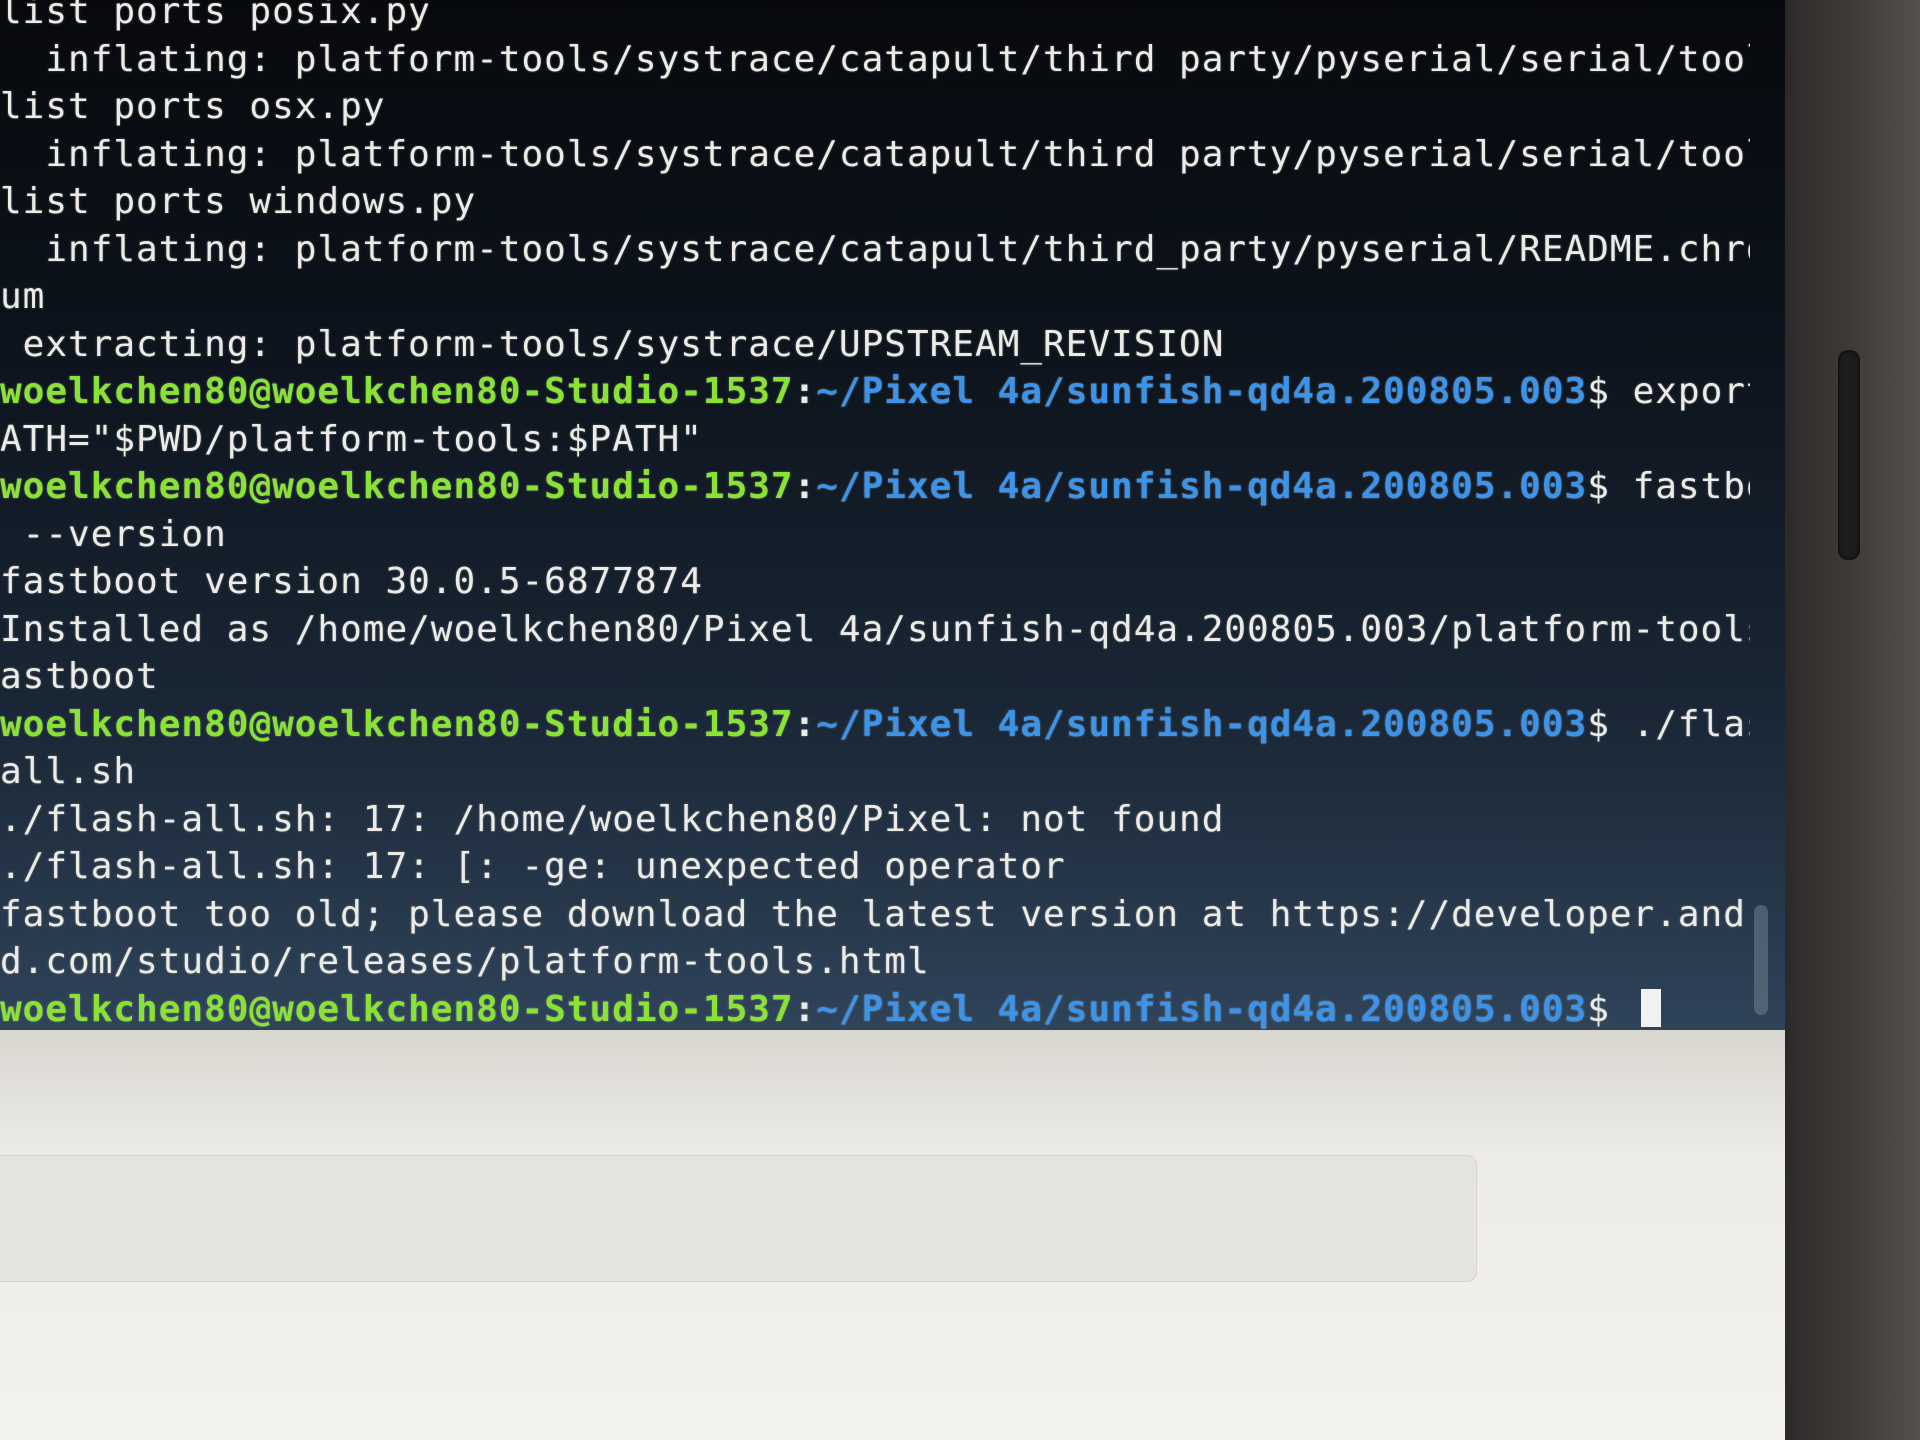 This screenshot has height=1440, width=1920. I want to click on background-input-field, so click(738, 1218).